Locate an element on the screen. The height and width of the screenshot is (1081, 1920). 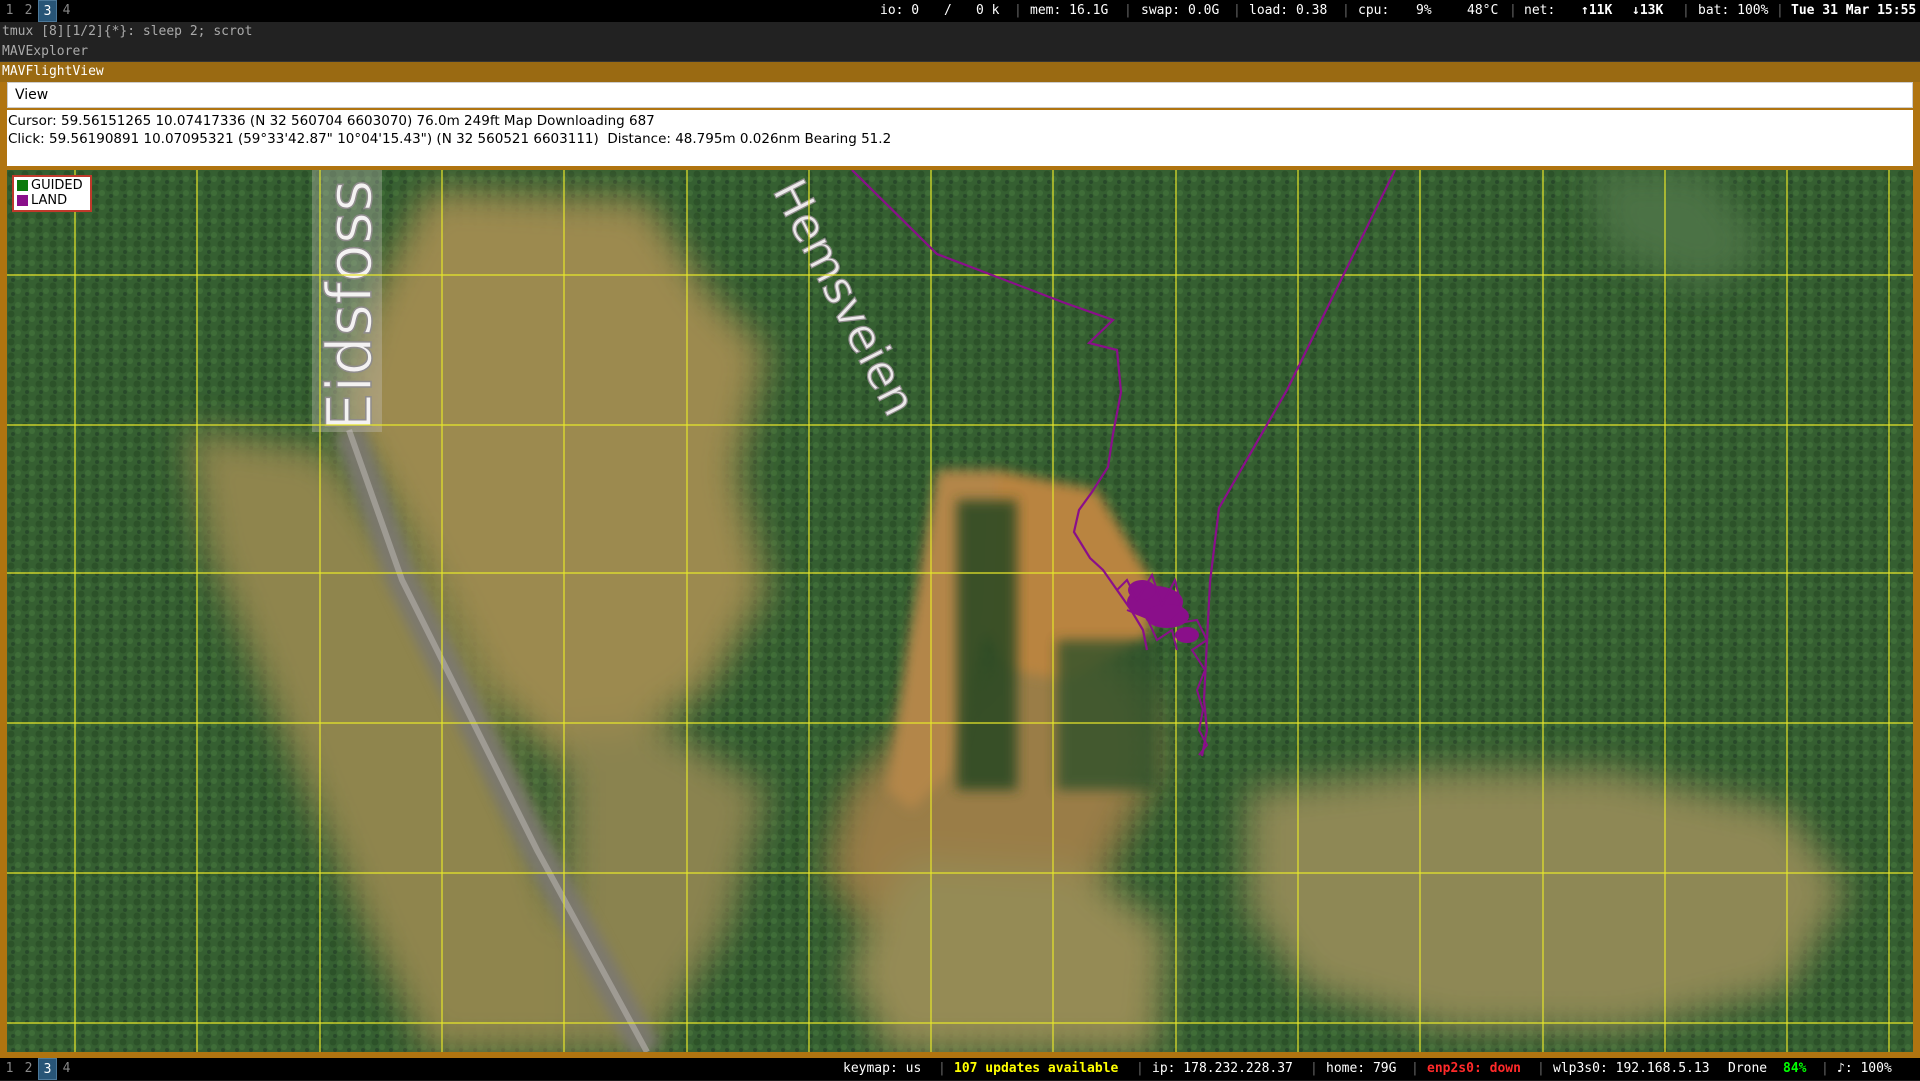
tree-strip is located at coordinates (987, 645).